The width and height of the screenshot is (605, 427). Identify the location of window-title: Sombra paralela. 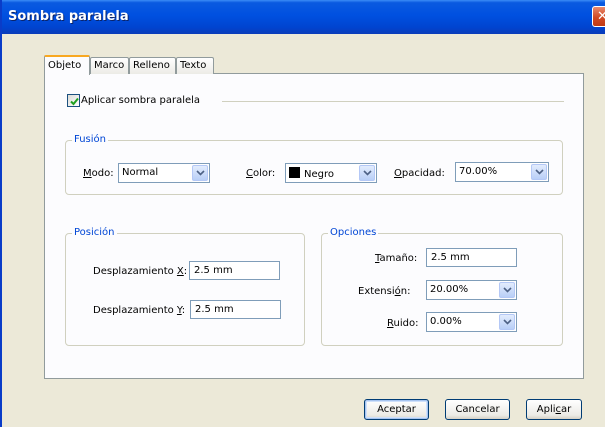
(68, 16).